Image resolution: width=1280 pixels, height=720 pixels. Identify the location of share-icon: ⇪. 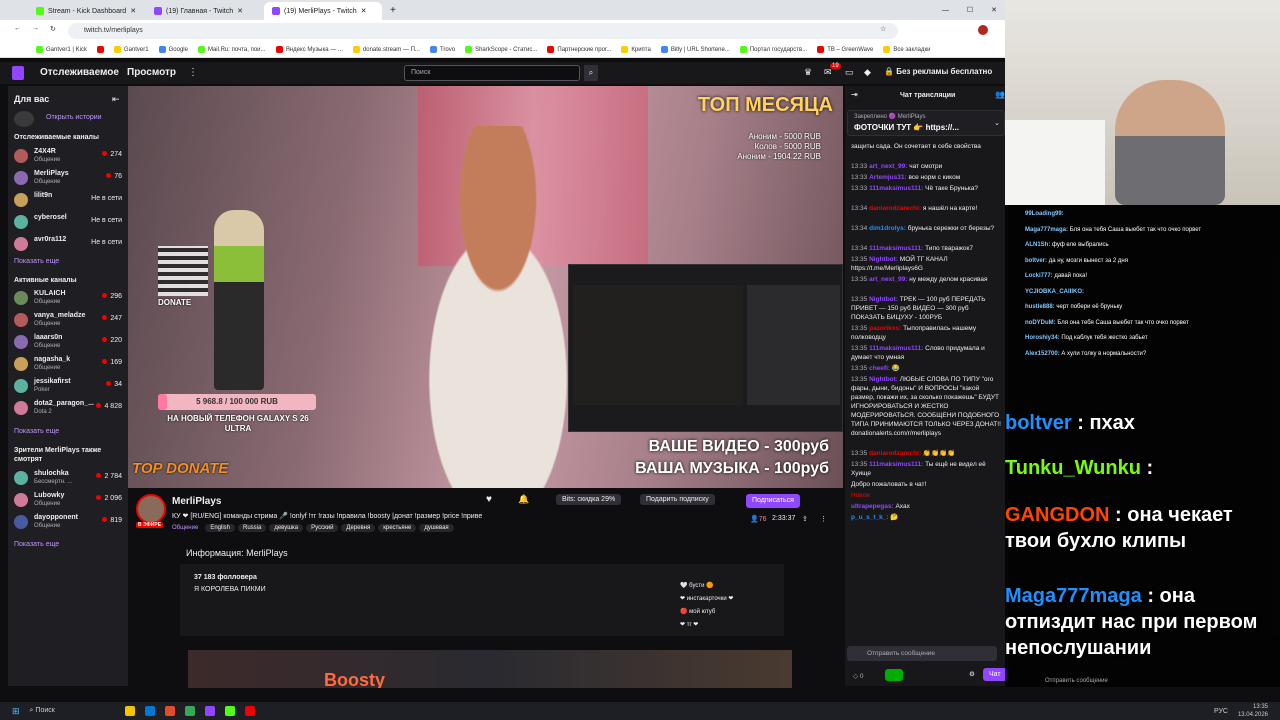
(805, 519).